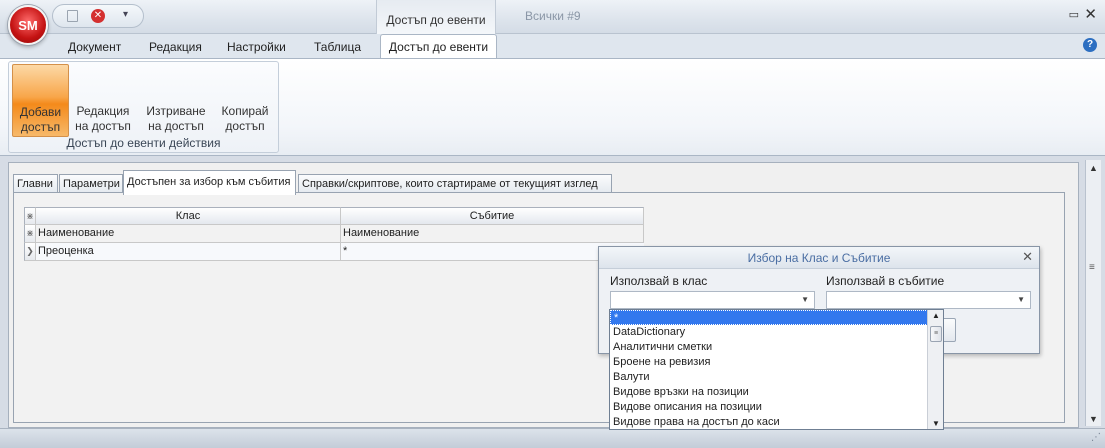 The width and height of the screenshot is (1105, 448). What do you see at coordinates (103, 111) in the screenshot?
I see `edit-access-label-1: Редакция` at bounding box center [103, 111].